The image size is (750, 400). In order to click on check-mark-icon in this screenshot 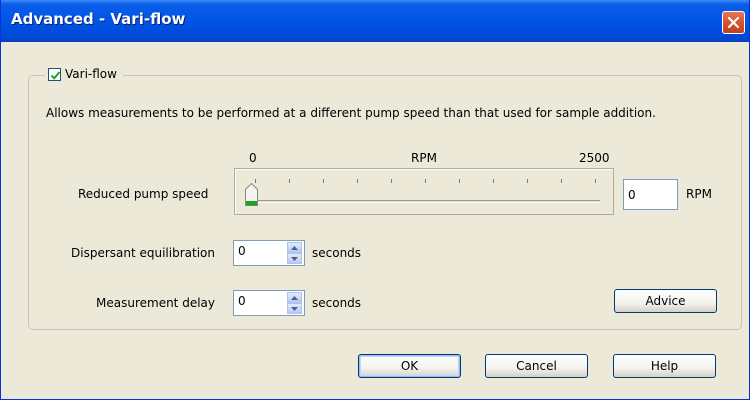, I will do `click(55, 75)`.